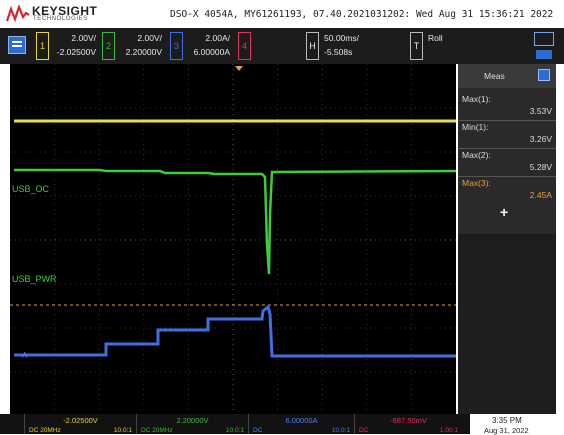  I want to click on keysight-wave-icon, so click(18, 14).